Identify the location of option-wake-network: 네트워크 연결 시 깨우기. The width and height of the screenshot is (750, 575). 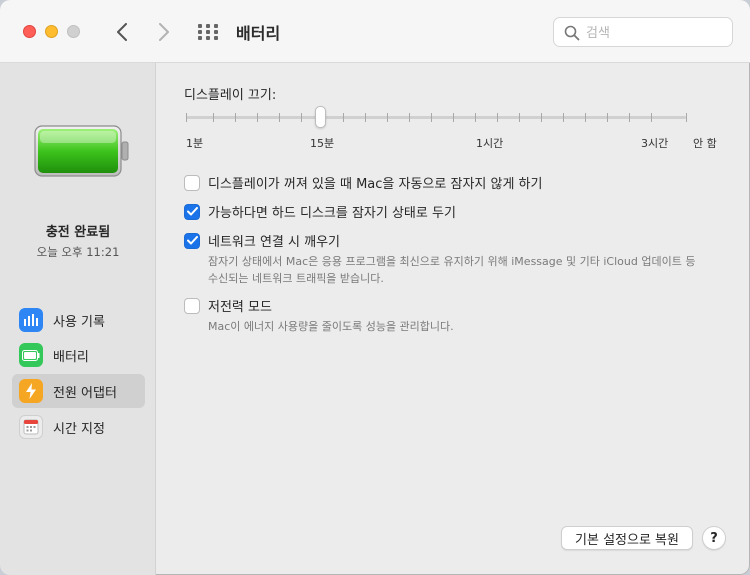
(262, 240).